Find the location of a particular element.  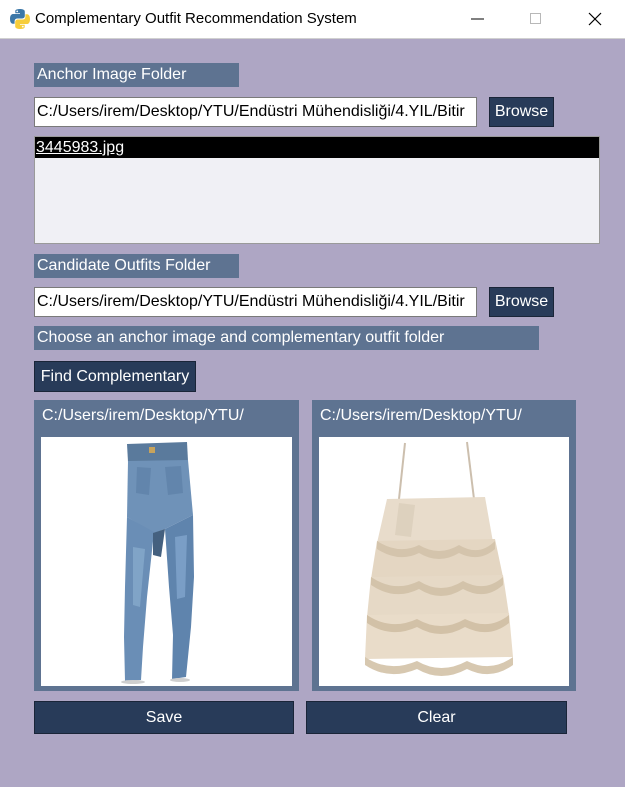

close-icon is located at coordinates (595, 19).